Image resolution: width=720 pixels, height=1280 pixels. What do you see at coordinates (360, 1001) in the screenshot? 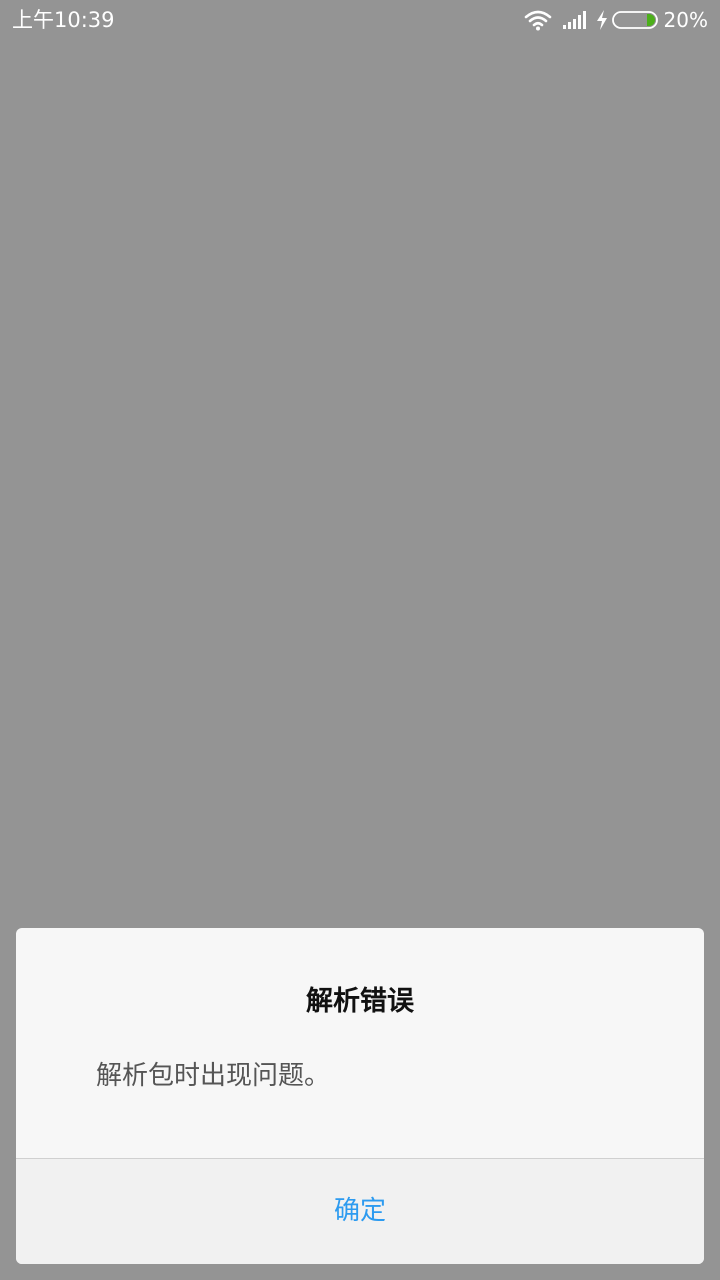
I see `dialog-title: 解析错误` at bounding box center [360, 1001].